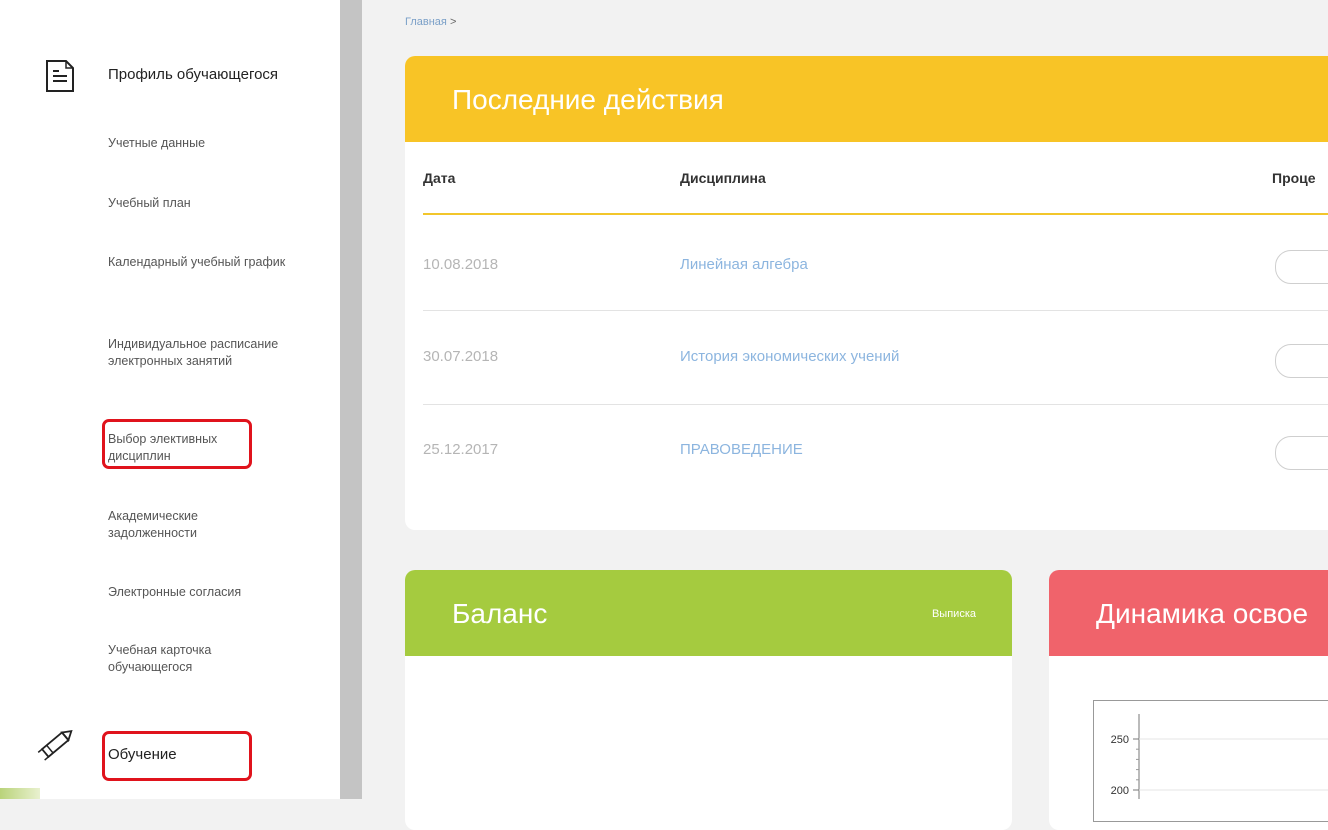 The width and height of the screenshot is (1328, 830). What do you see at coordinates (875, 214) in the screenshot?
I see `table-header-divider` at bounding box center [875, 214].